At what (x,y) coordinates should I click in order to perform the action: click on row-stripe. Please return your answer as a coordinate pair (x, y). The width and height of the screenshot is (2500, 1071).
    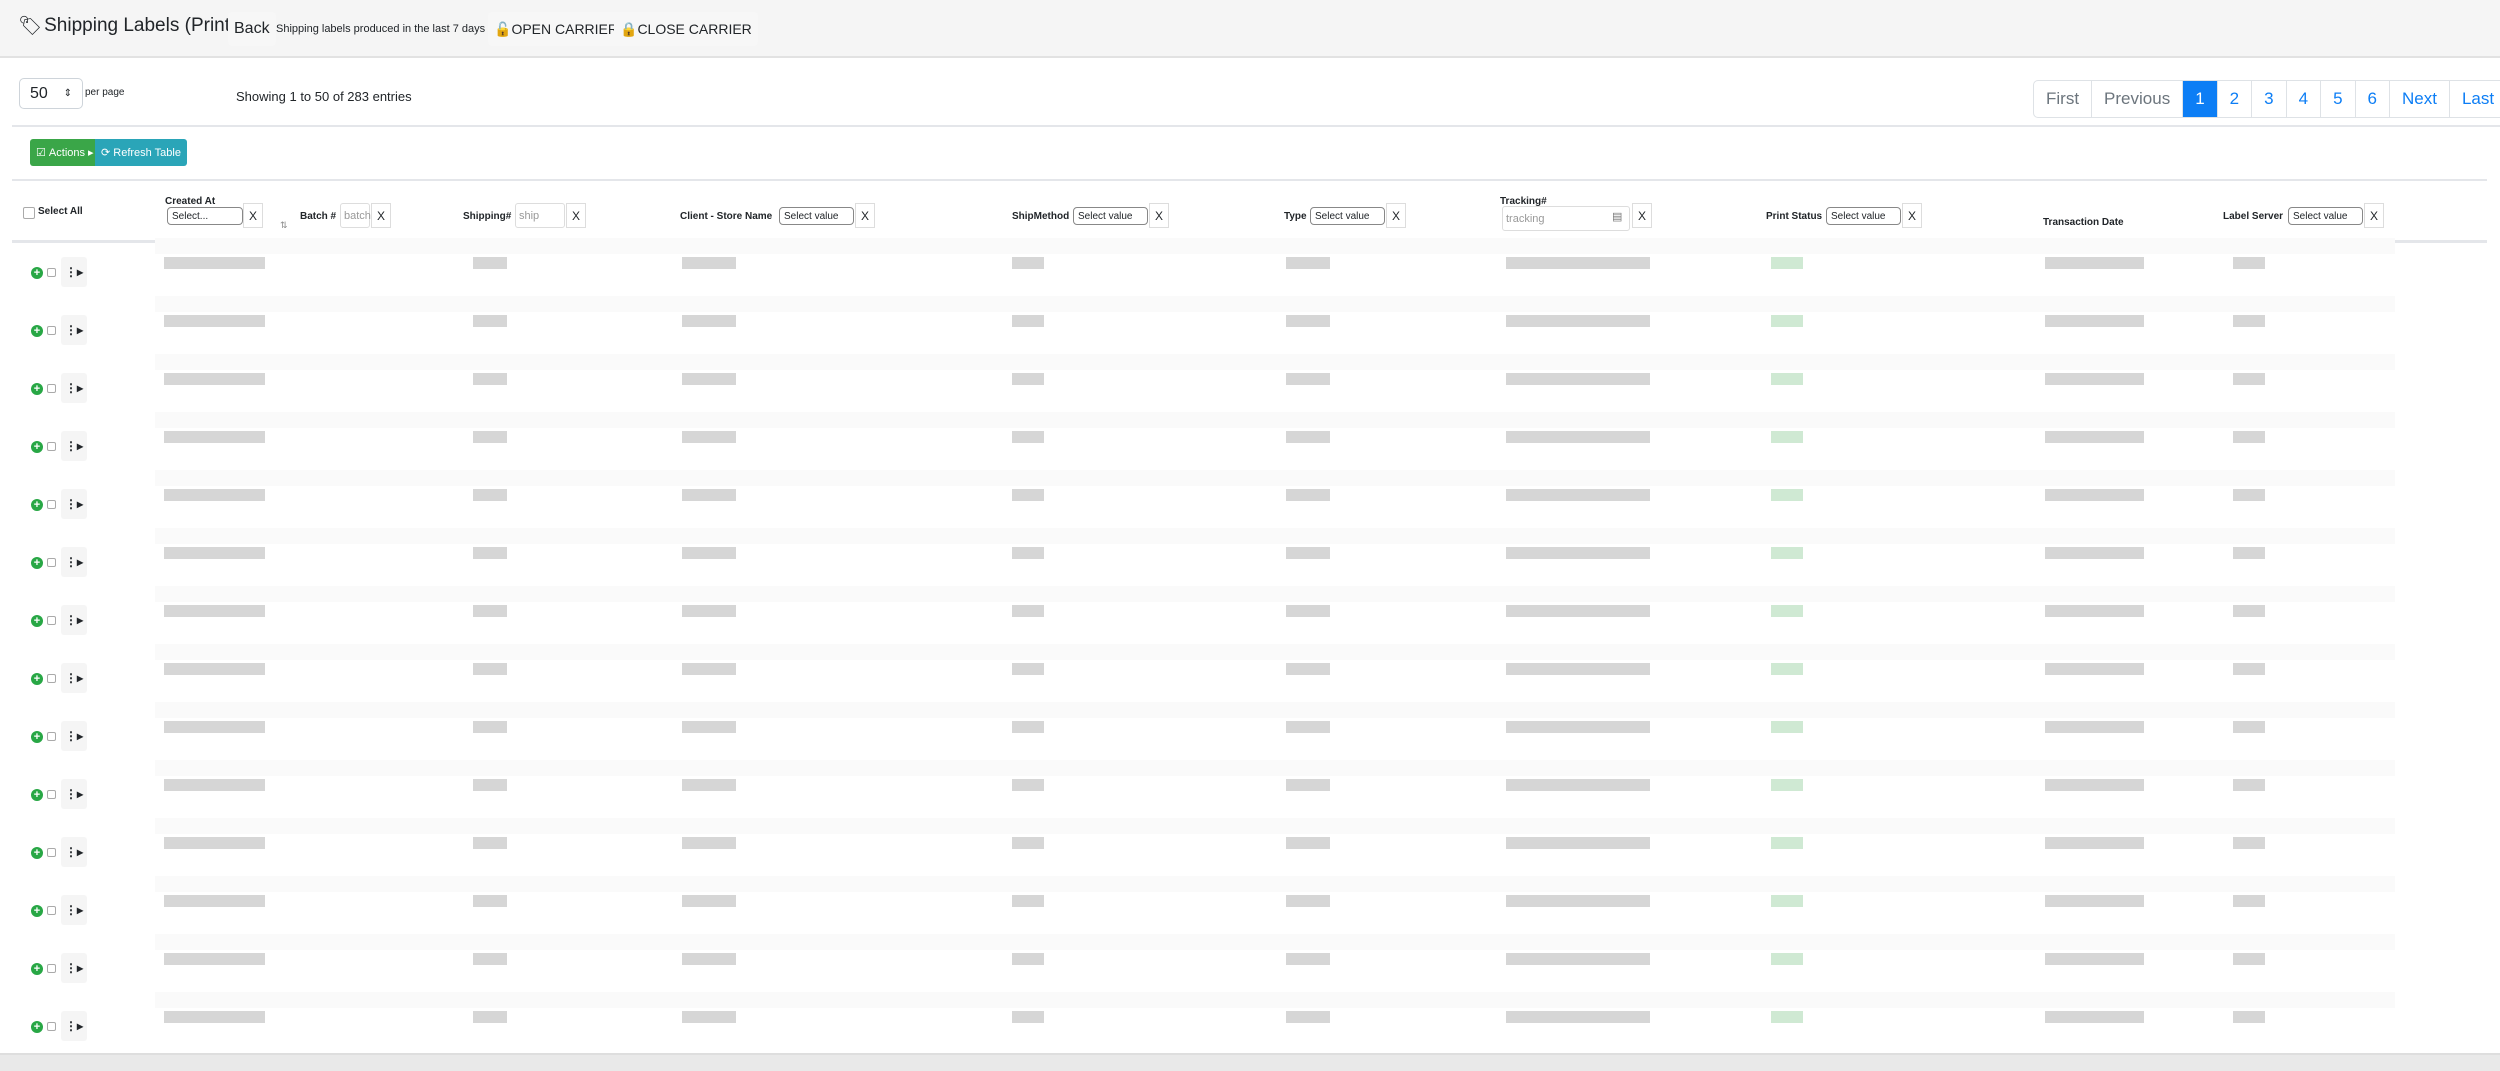
    Looking at the image, I should click on (1275, 420).